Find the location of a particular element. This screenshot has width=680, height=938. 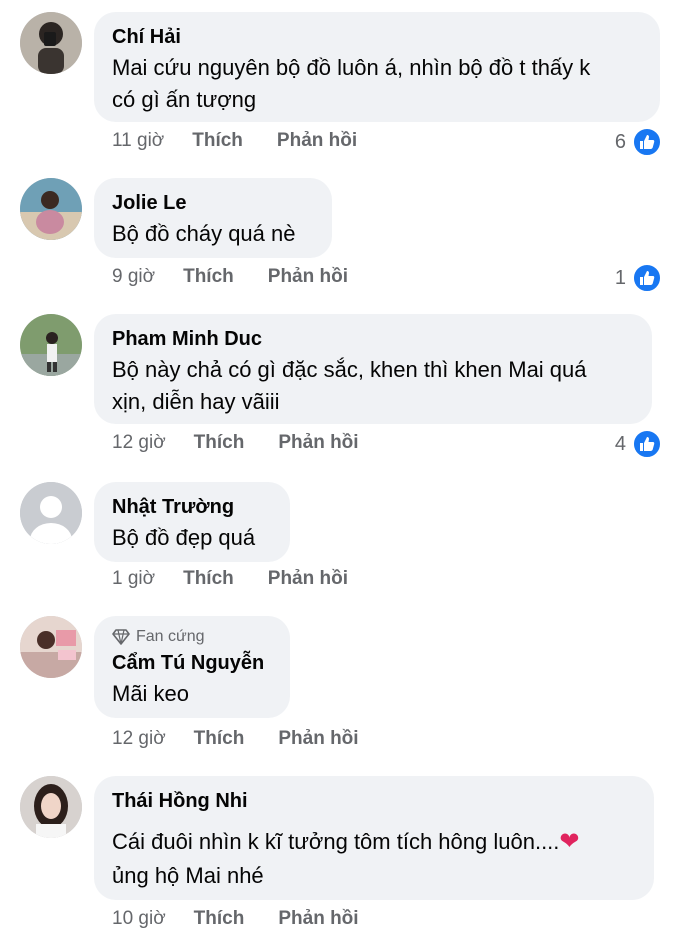

comment-text-line: Bộ đồ cháy quá nè is located at coordinates (204, 233).